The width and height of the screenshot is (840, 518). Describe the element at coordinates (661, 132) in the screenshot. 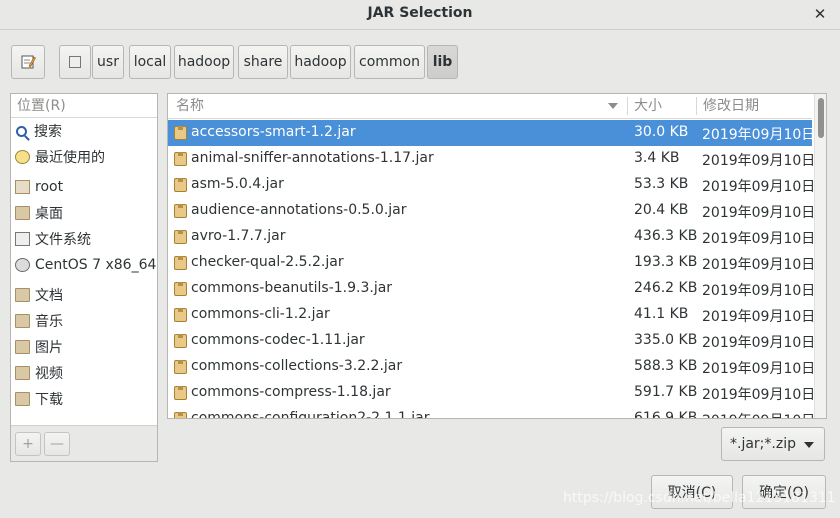

I see `file-size: 30.0 KB` at that location.